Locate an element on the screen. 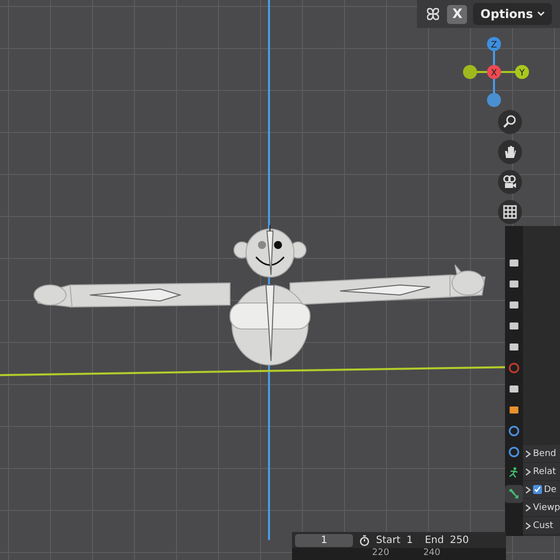  camera-button is located at coordinates (510, 182).